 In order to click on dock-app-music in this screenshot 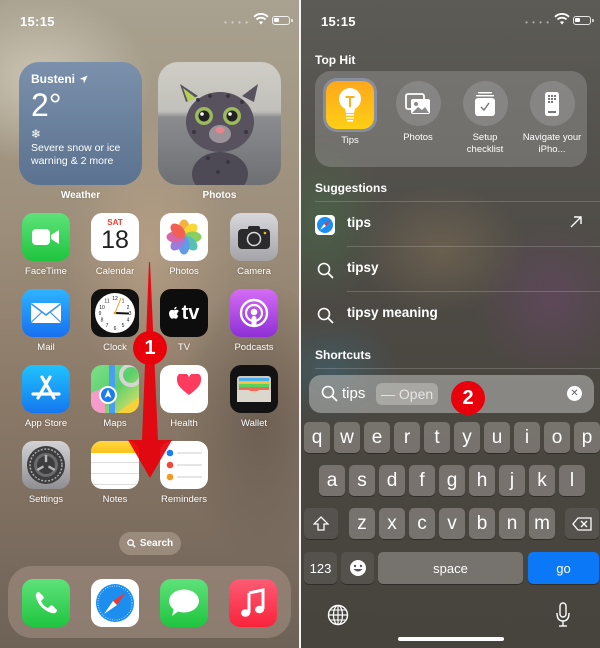, I will do `click(253, 603)`.